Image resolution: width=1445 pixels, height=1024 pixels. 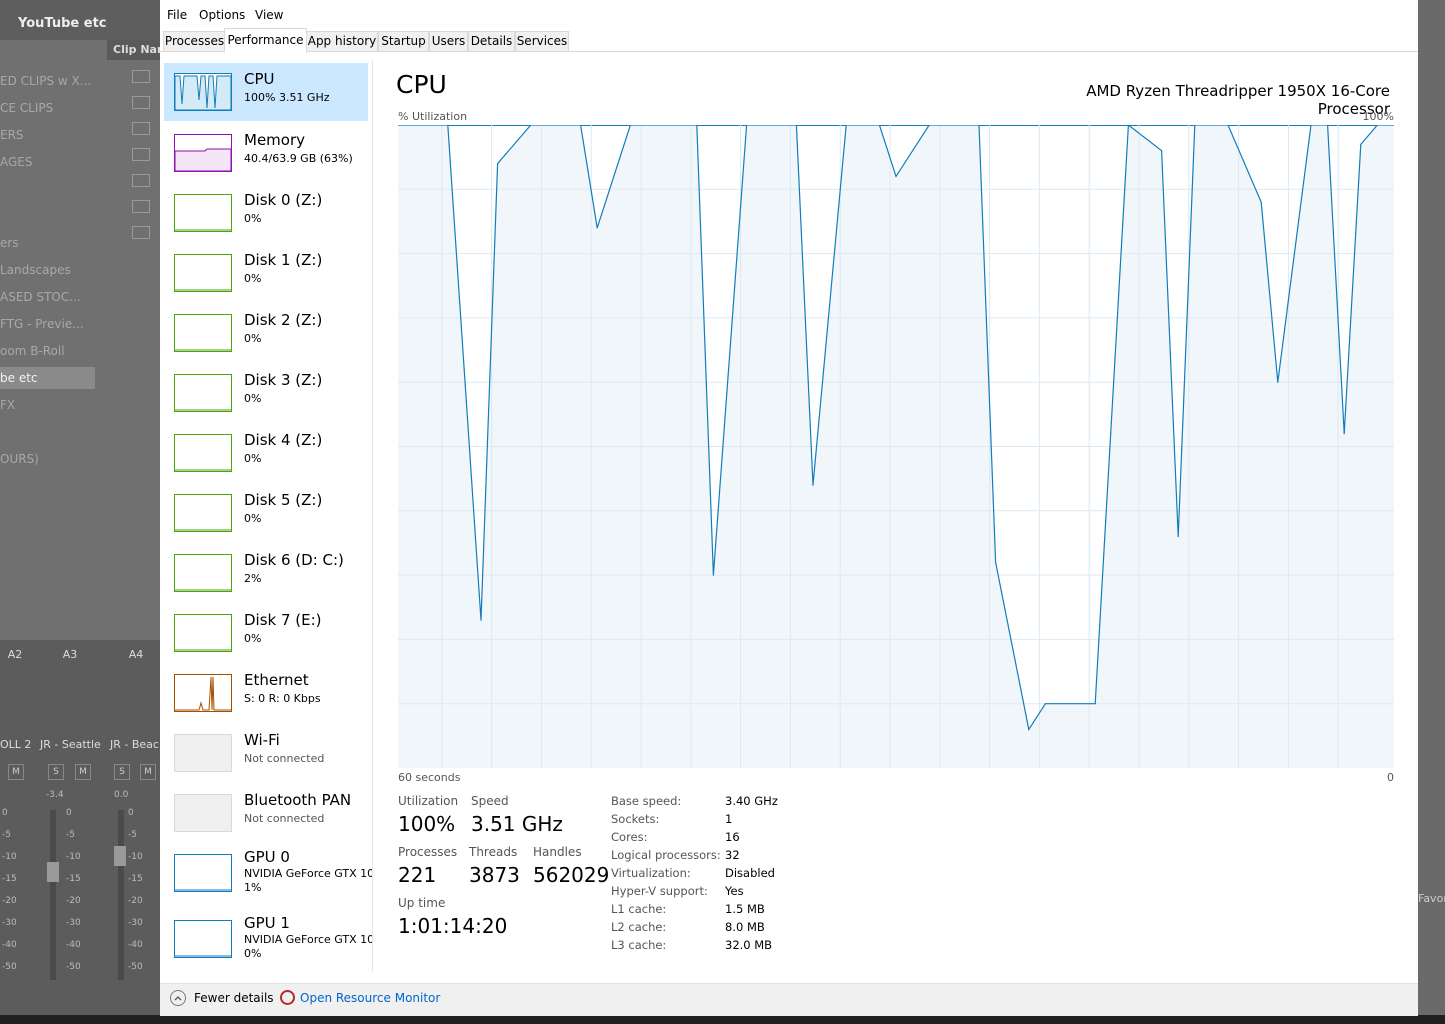 I want to click on sidebar-item-wifi: Wi-Fi Not connected, so click(x=266, y=753).